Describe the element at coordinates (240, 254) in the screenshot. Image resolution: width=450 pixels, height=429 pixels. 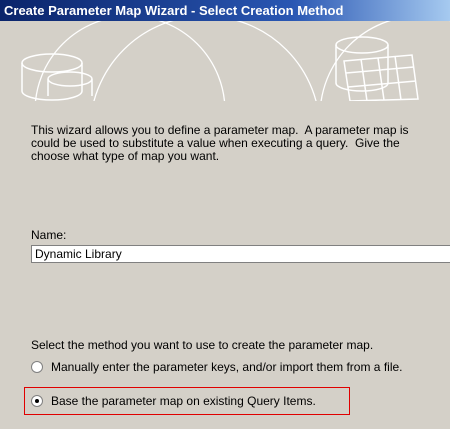
I see `name-field` at that location.